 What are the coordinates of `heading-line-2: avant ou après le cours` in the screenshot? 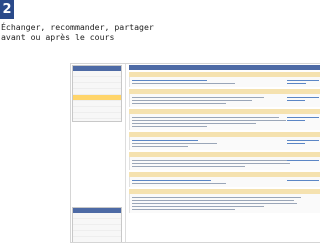 It's located at (58, 37).